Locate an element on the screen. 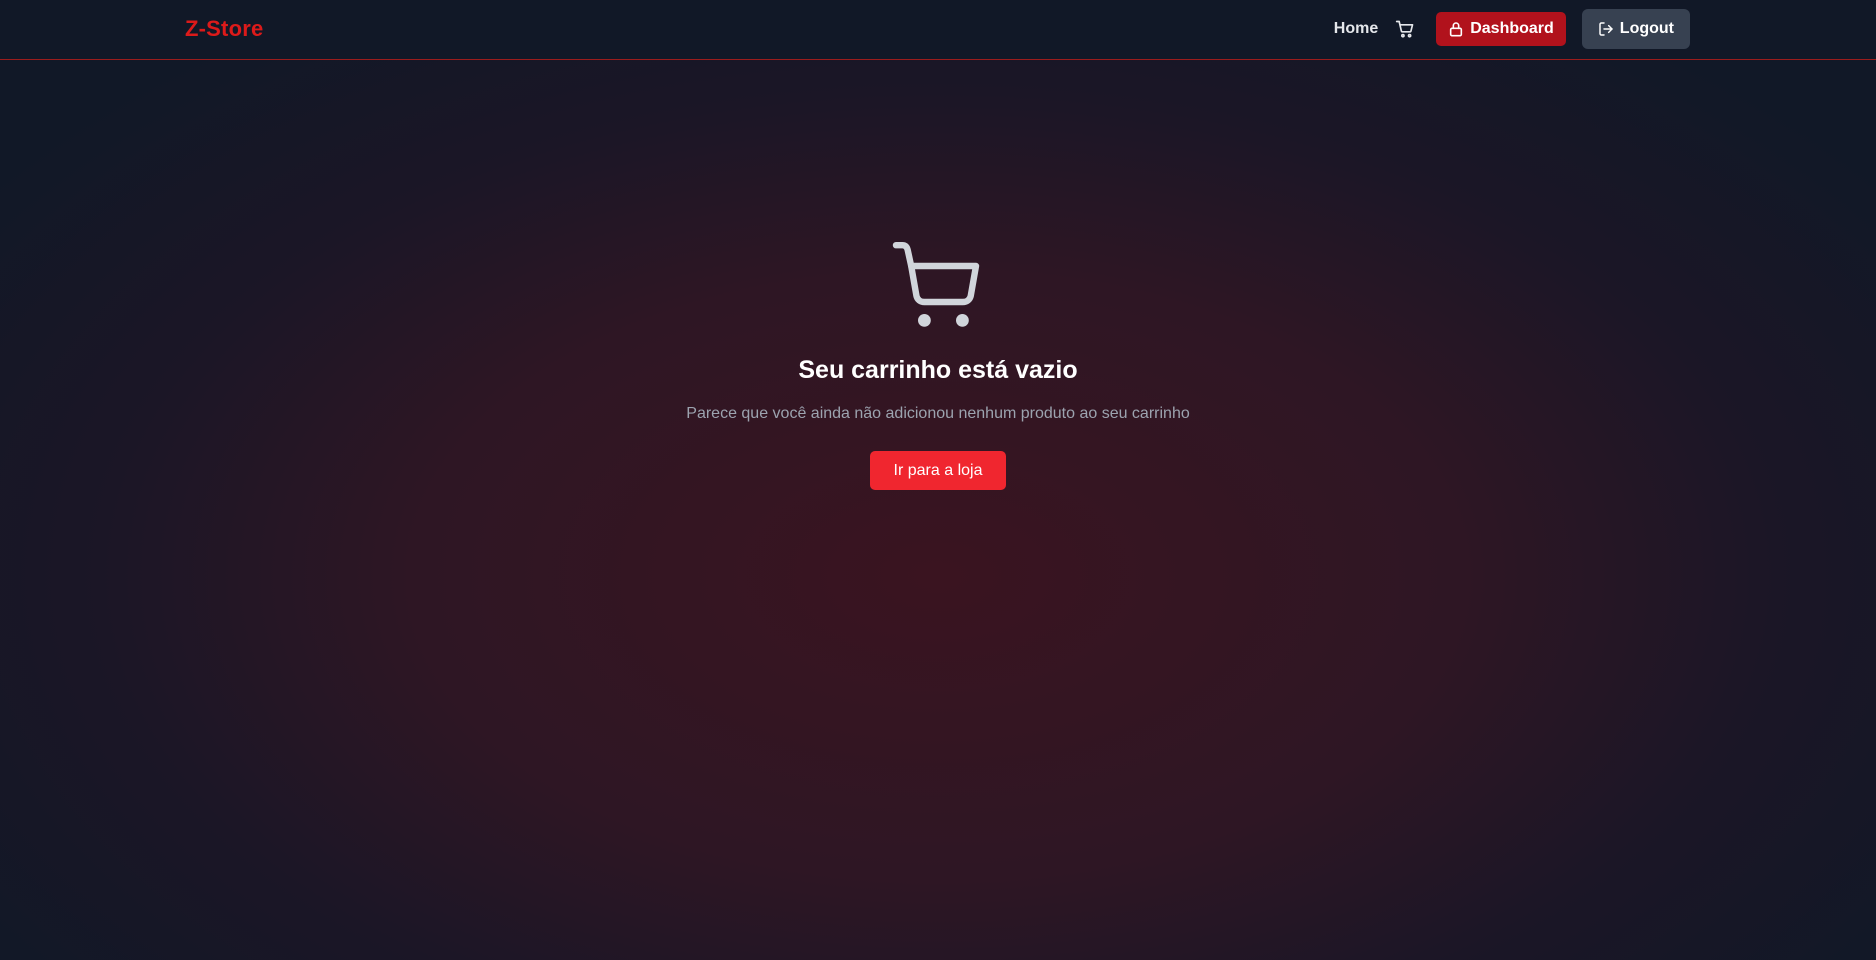  dashboard-button-label: Dashboard is located at coordinates (1512, 28).